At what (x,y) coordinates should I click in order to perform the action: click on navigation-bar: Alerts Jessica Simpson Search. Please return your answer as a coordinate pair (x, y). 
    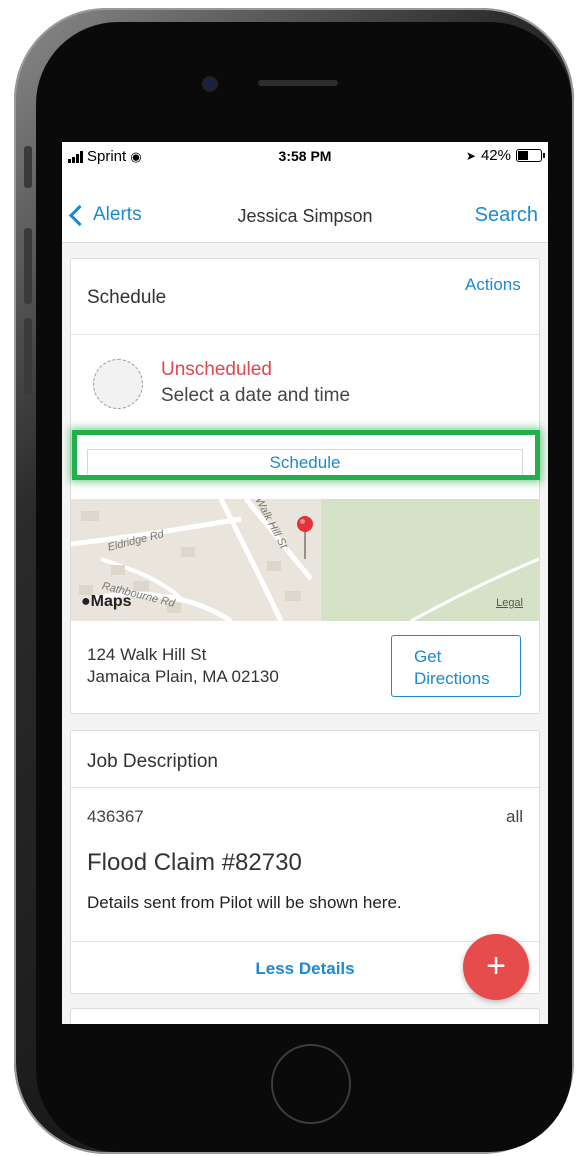
    Looking at the image, I should click on (305, 206).